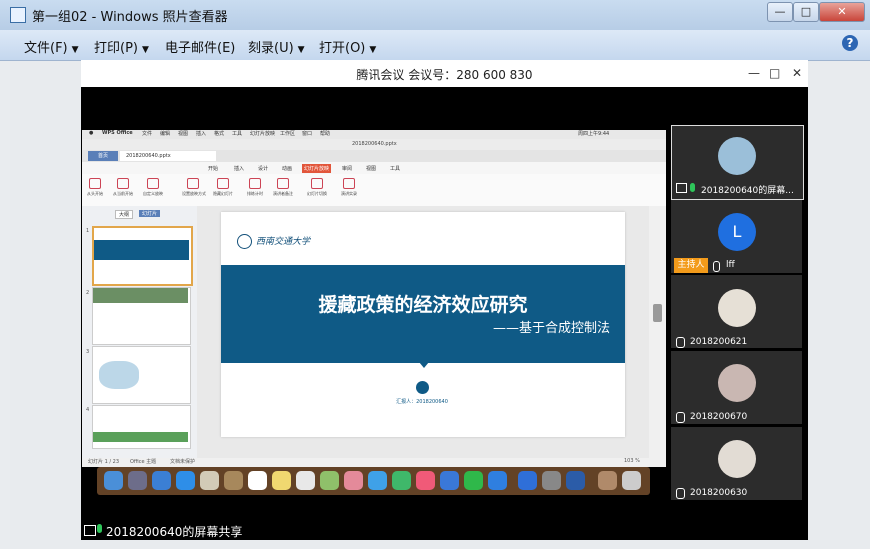 The width and height of the screenshot is (870, 549). Describe the element at coordinates (281, 480) in the screenshot. I see `notes-icon` at that location.